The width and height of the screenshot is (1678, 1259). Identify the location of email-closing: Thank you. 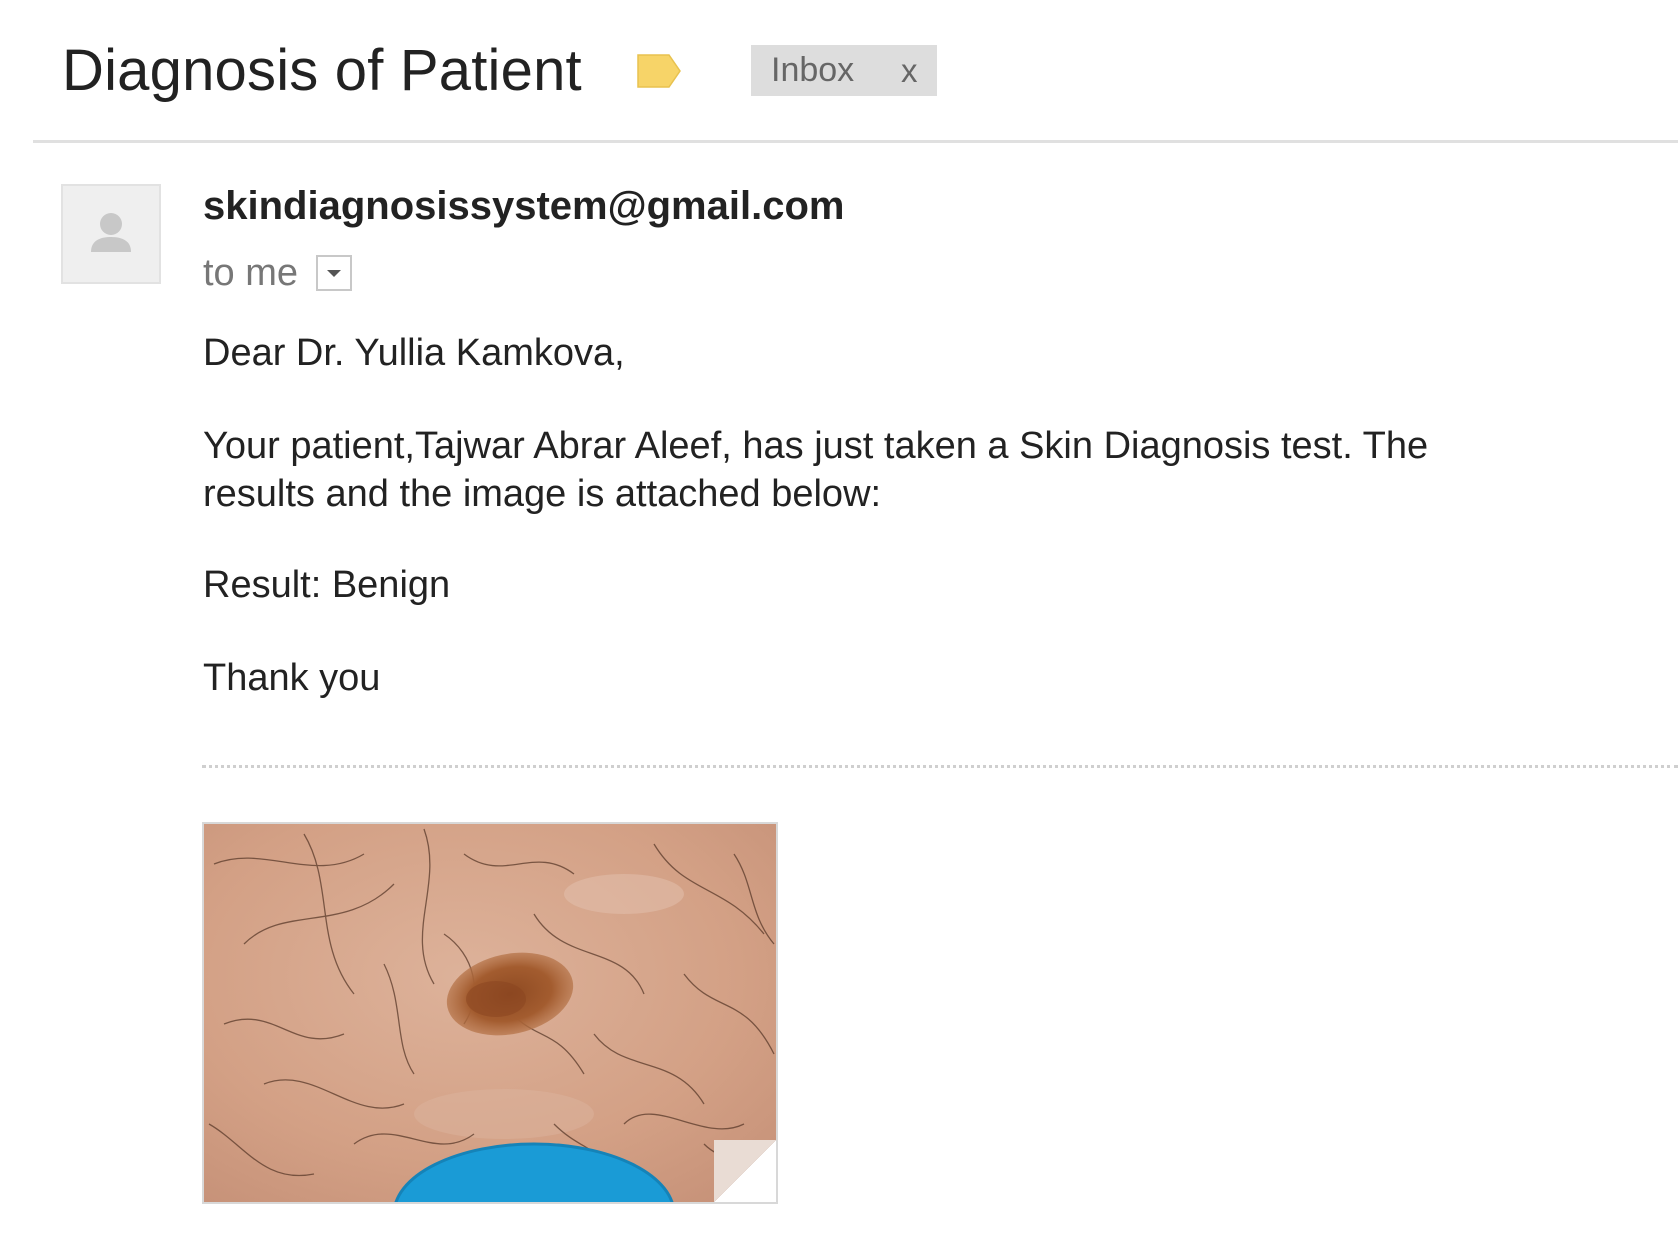
(292, 678).